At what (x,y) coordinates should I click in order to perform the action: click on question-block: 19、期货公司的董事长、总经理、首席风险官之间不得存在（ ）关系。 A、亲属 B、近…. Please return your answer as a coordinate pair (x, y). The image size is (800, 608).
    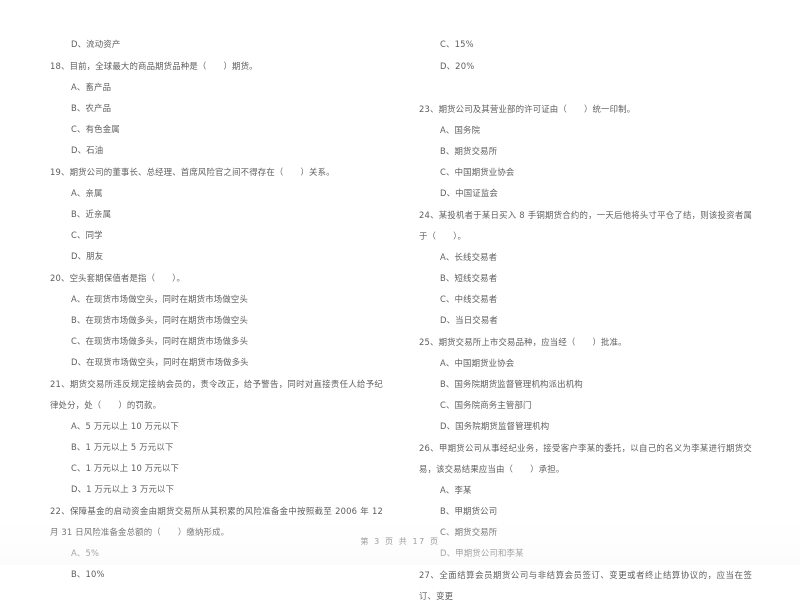
    Looking at the image, I should click on (216, 214).